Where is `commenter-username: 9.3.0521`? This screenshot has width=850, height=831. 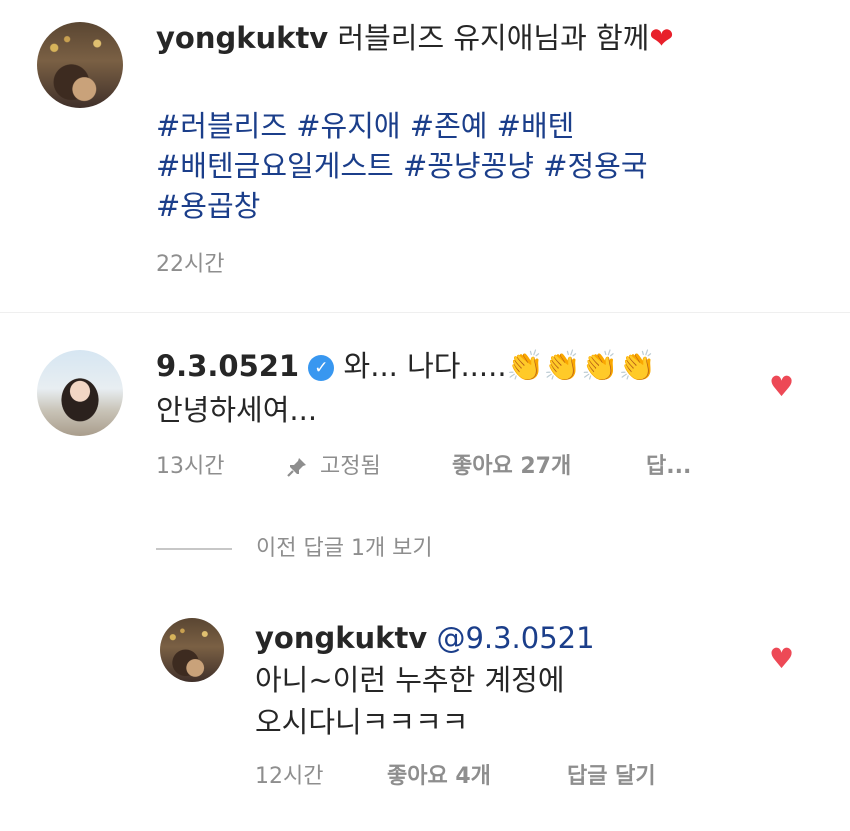
commenter-username: 9.3.0521 is located at coordinates (227, 366).